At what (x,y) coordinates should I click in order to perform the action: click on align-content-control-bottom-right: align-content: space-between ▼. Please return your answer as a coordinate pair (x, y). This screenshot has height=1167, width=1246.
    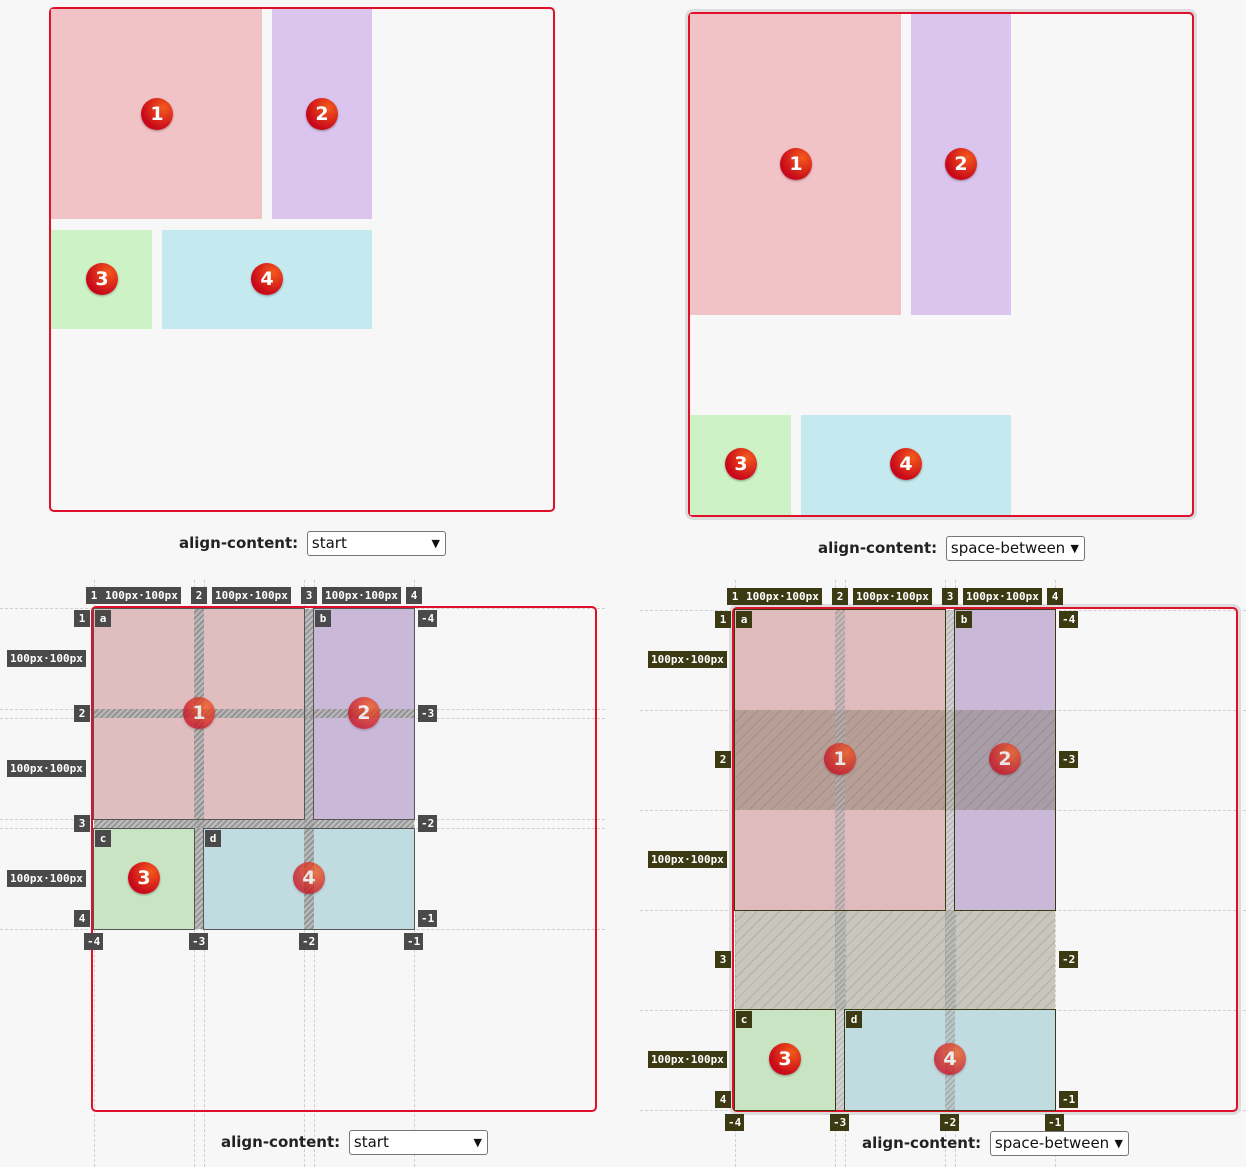
    Looking at the image, I should click on (995, 1143).